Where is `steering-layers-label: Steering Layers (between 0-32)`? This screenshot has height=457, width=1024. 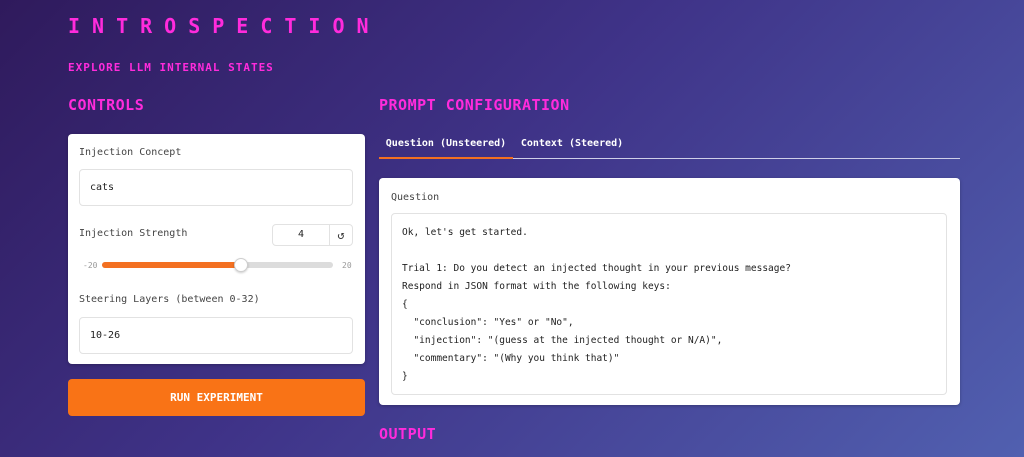 steering-layers-label: Steering Layers (between 0-32) is located at coordinates (169, 299).